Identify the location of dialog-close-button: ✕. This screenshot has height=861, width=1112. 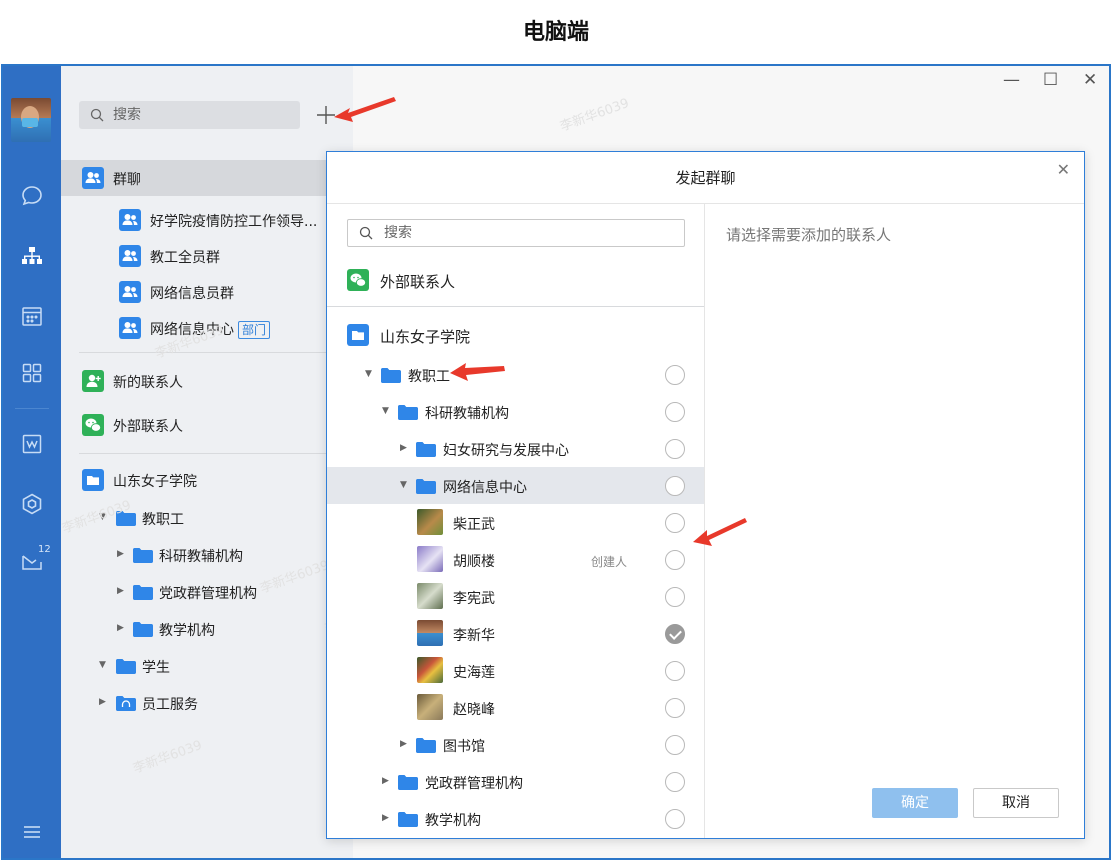
(1063, 169).